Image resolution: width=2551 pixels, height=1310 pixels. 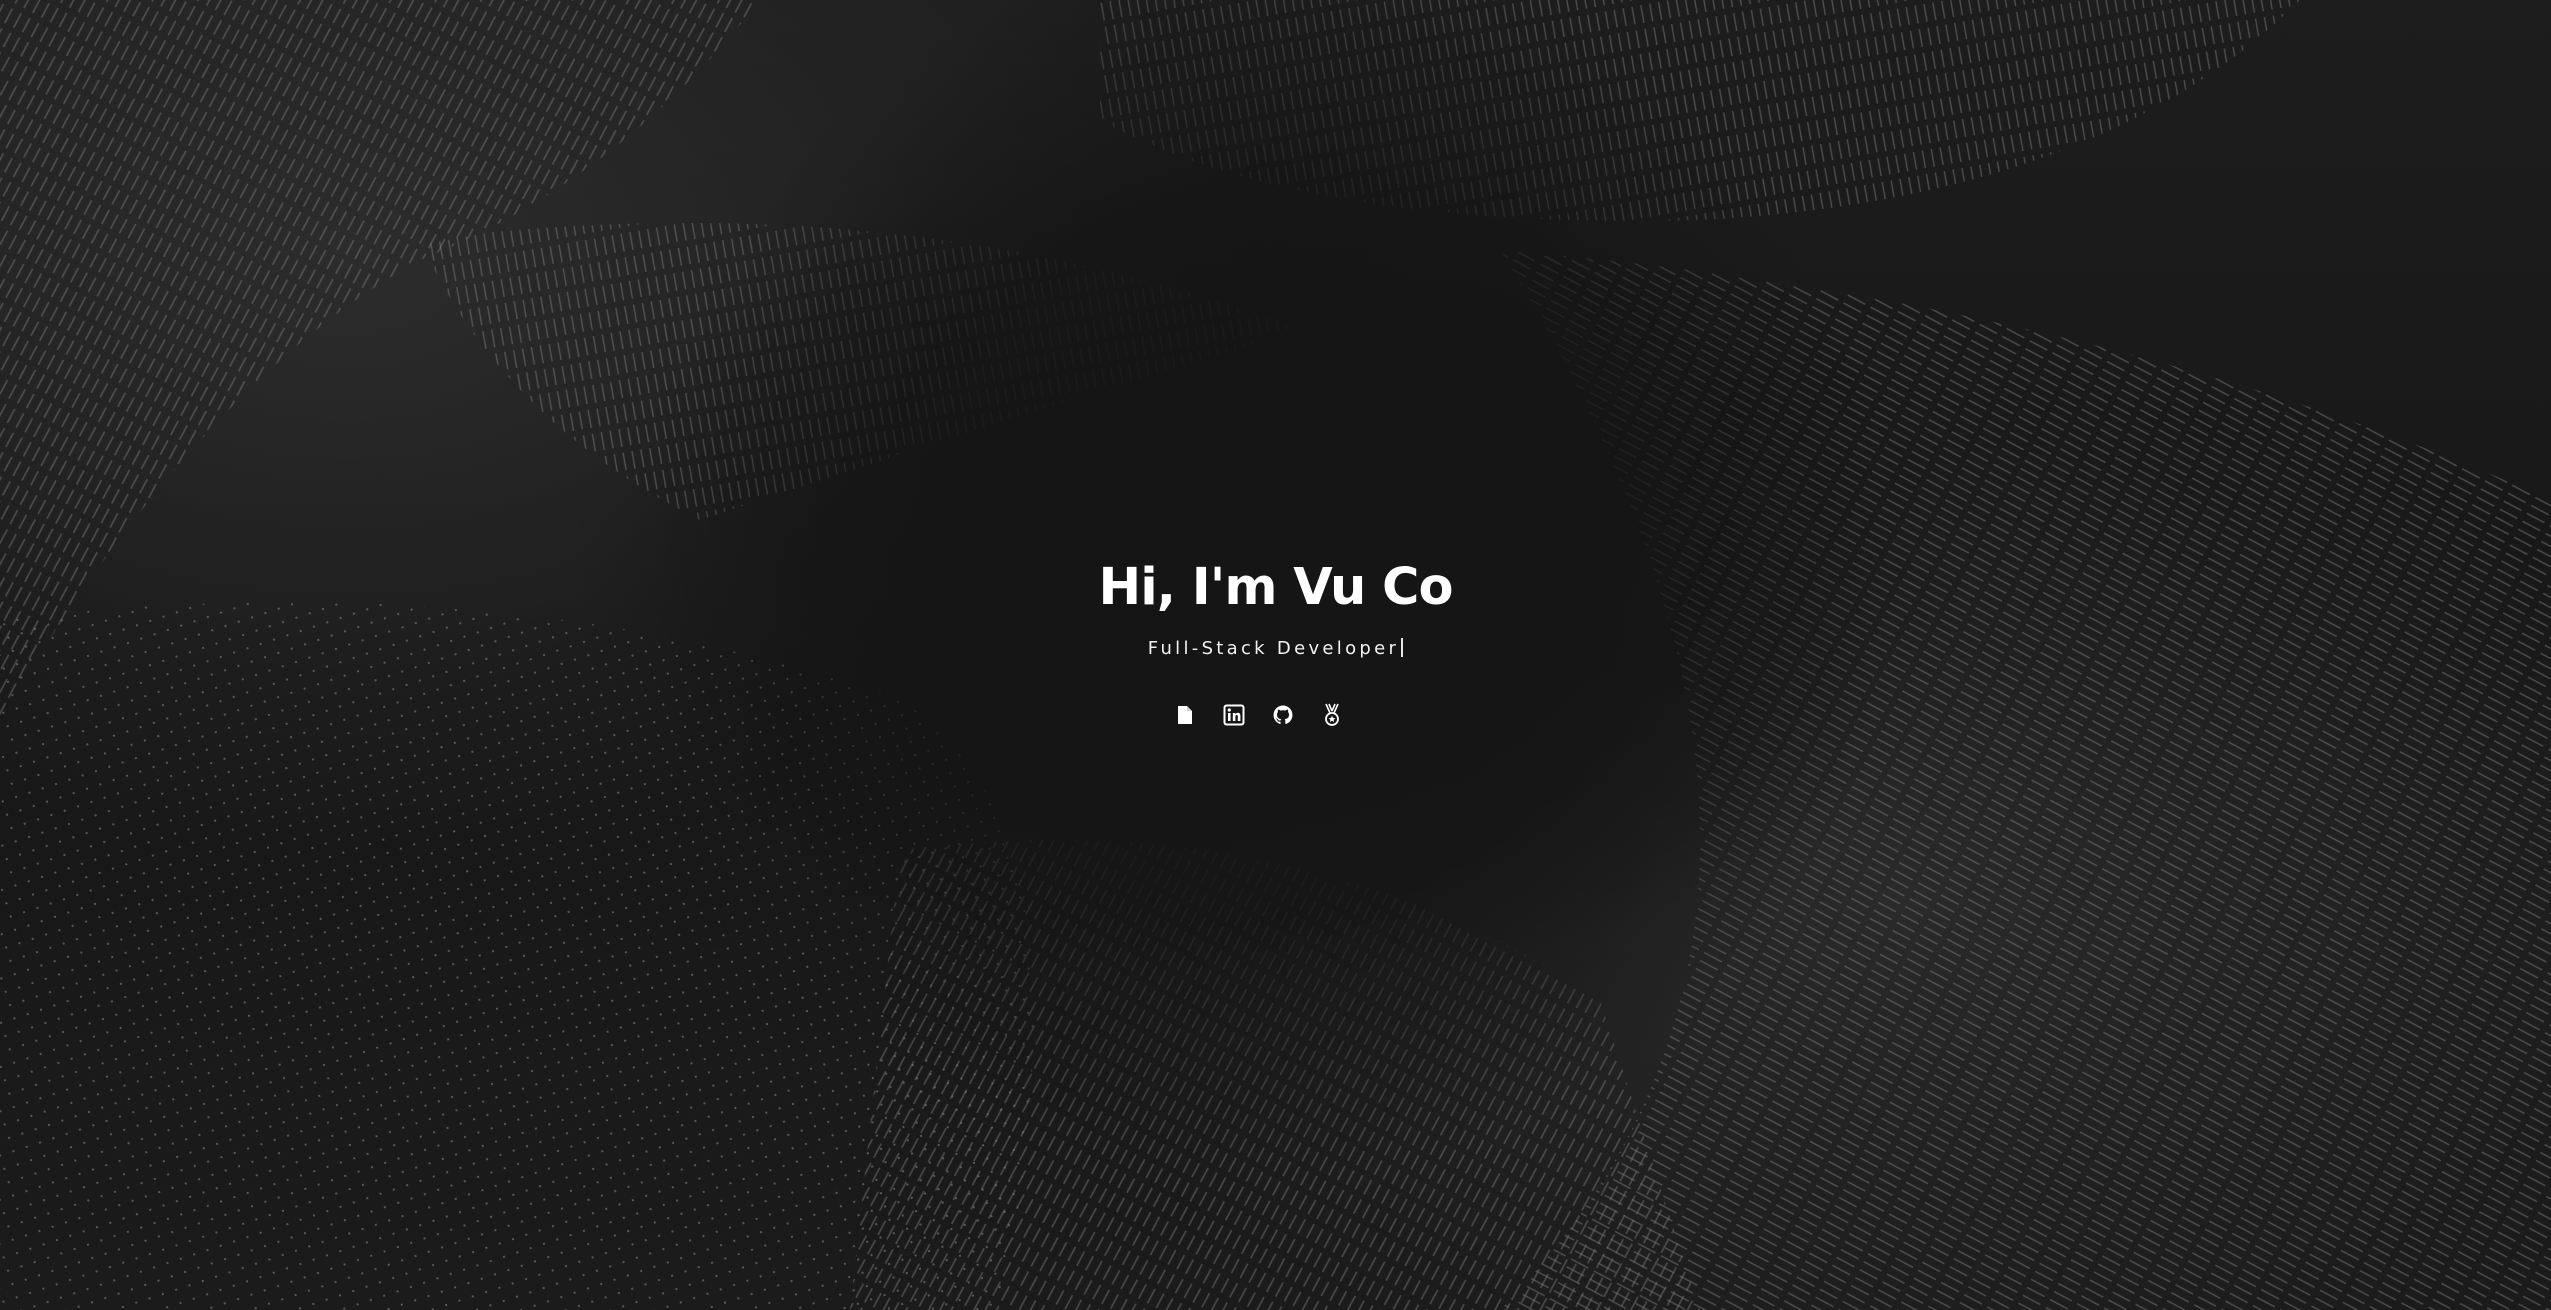 I want to click on medal-icon, so click(x=1332, y=714).